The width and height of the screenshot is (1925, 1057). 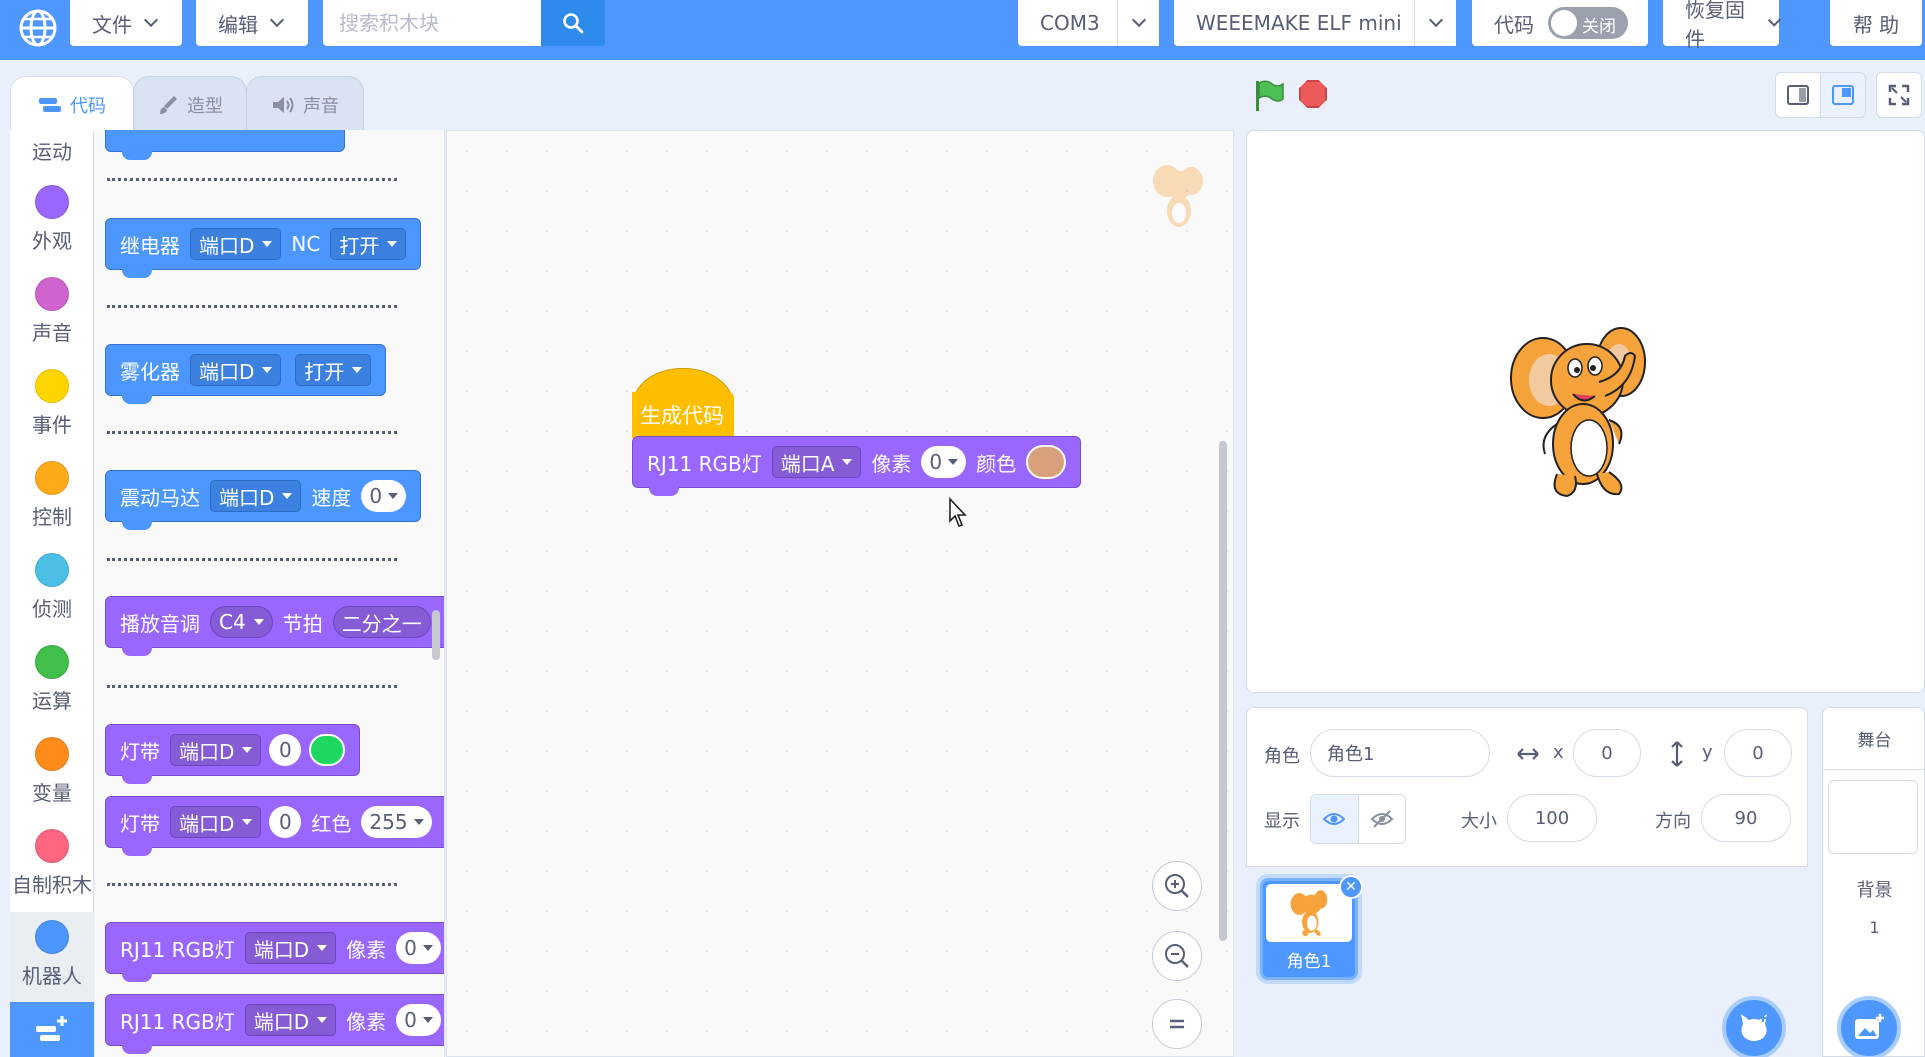 What do you see at coordinates (1223, 691) in the screenshot?
I see `workspace-scrollbar` at bounding box center [1223, 691].